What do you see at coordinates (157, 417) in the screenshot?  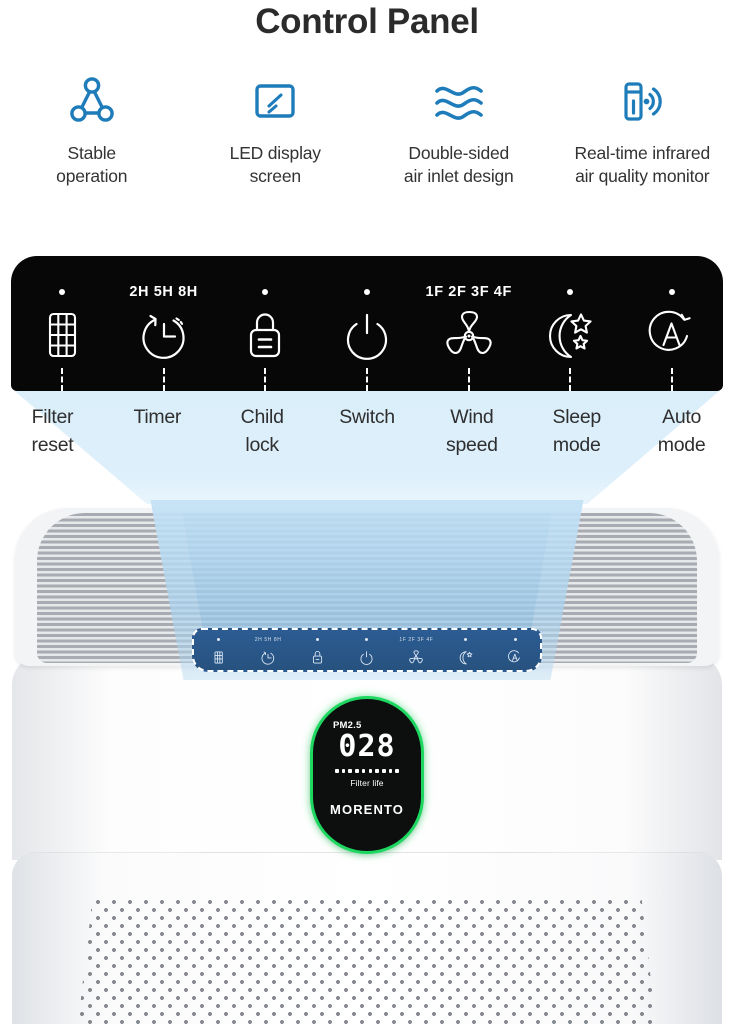 I see `label-timer: Timer` at bounding box center [157, 417].